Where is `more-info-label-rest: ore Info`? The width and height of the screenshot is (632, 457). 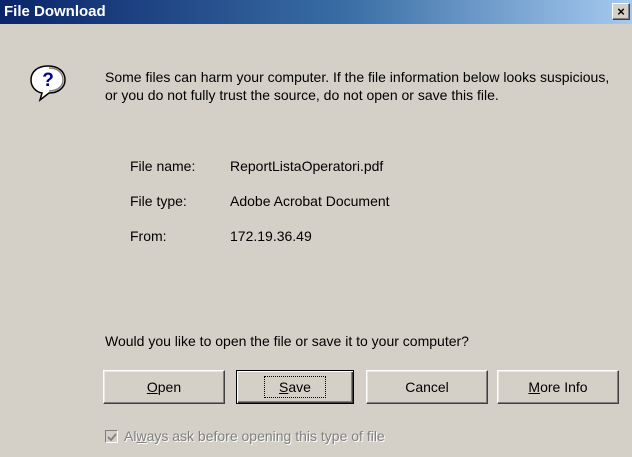 more-info-label-rest: ore Info is located at coordinates (564, 387).